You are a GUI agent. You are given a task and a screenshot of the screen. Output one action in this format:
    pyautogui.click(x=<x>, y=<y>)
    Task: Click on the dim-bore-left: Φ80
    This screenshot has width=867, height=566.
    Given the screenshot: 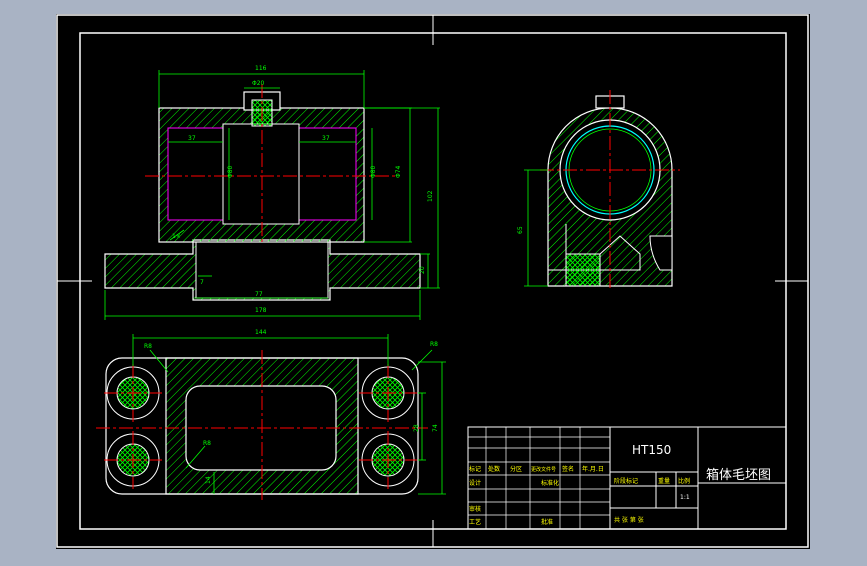 What is the action you would take?
    pyautogui.click(x=230, y=171)
    